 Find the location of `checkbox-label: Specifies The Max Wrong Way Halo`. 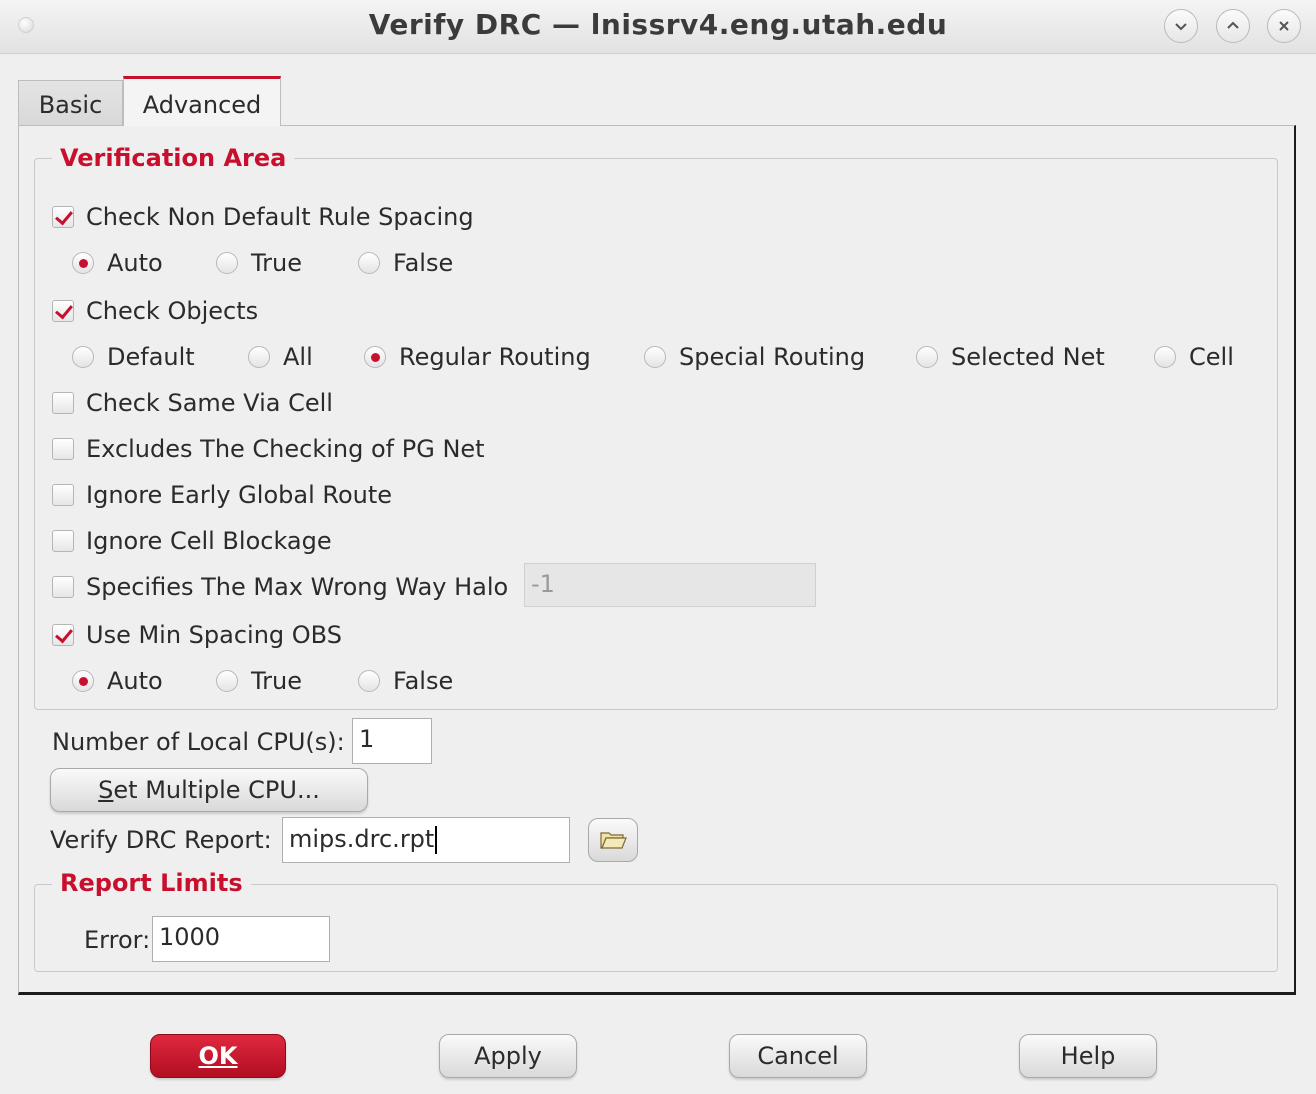

checkbox-label: Specifies The Max Wrong Way Halo is located at coordinates (297, 587).